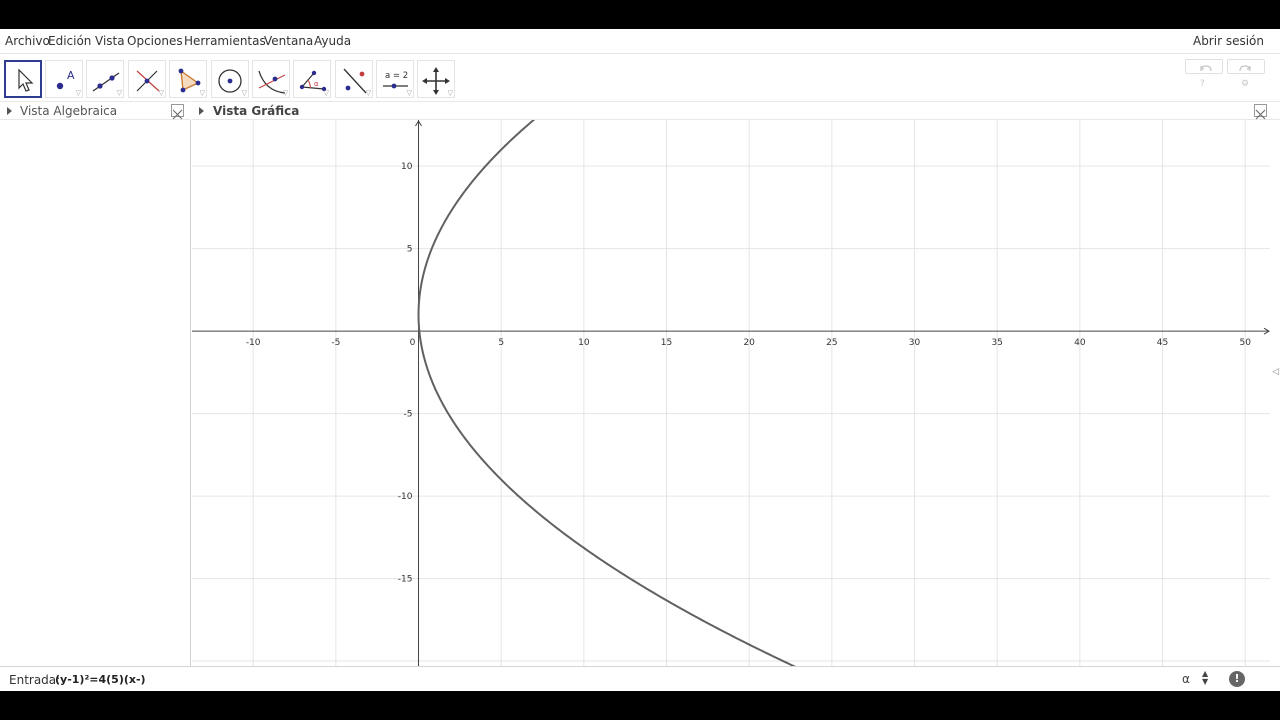 This screenshot has height=720, width=1280. What do you see at coordinates (288, 41) in the screenshot?
I see `menu-ventana: Ventana` at bounding box center [288, 41].